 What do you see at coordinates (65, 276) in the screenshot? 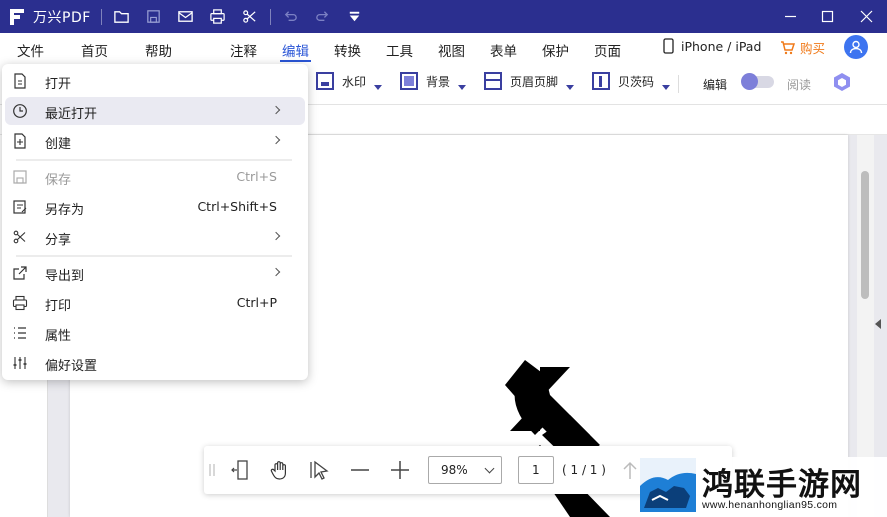
I see `menu-item-label: 导出到` at bounding box center [65, 276].